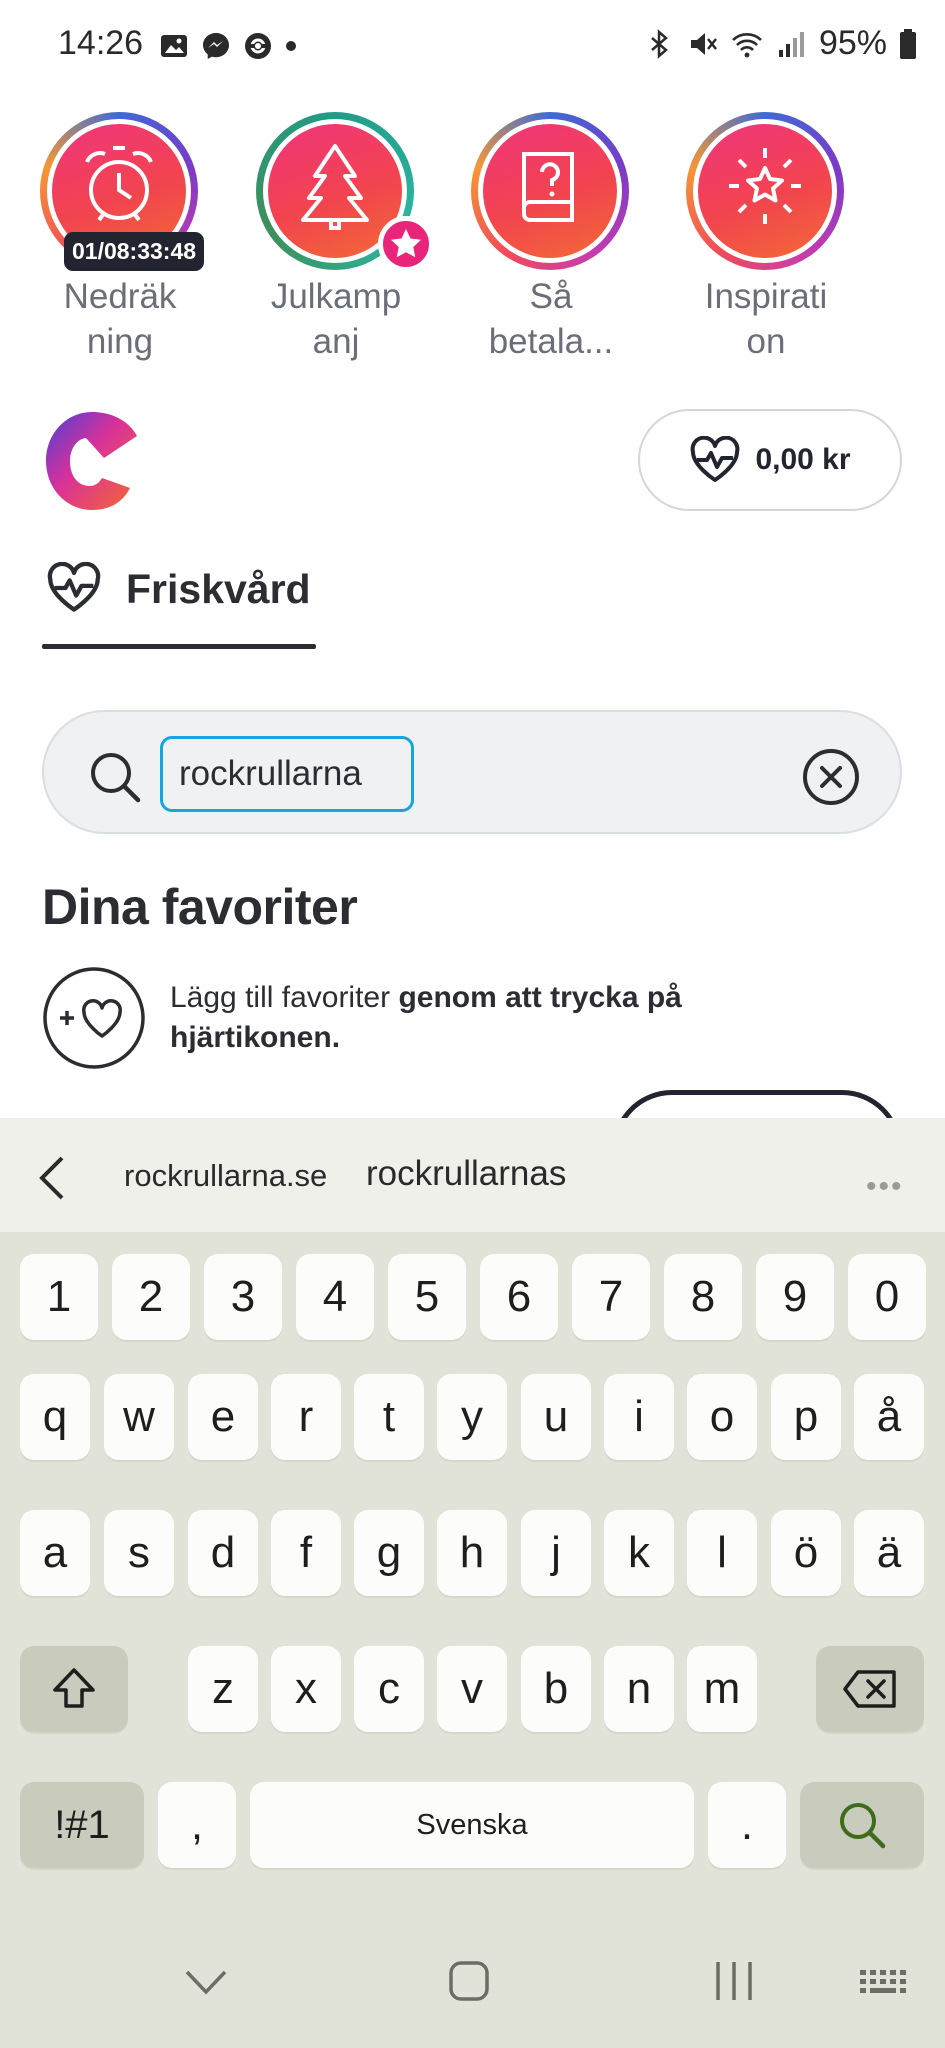 This screenshot has width=945, height=2048. Describe the element at coordinates (243, 1297) in the screenshot. I see `key-3: 3` at that location.